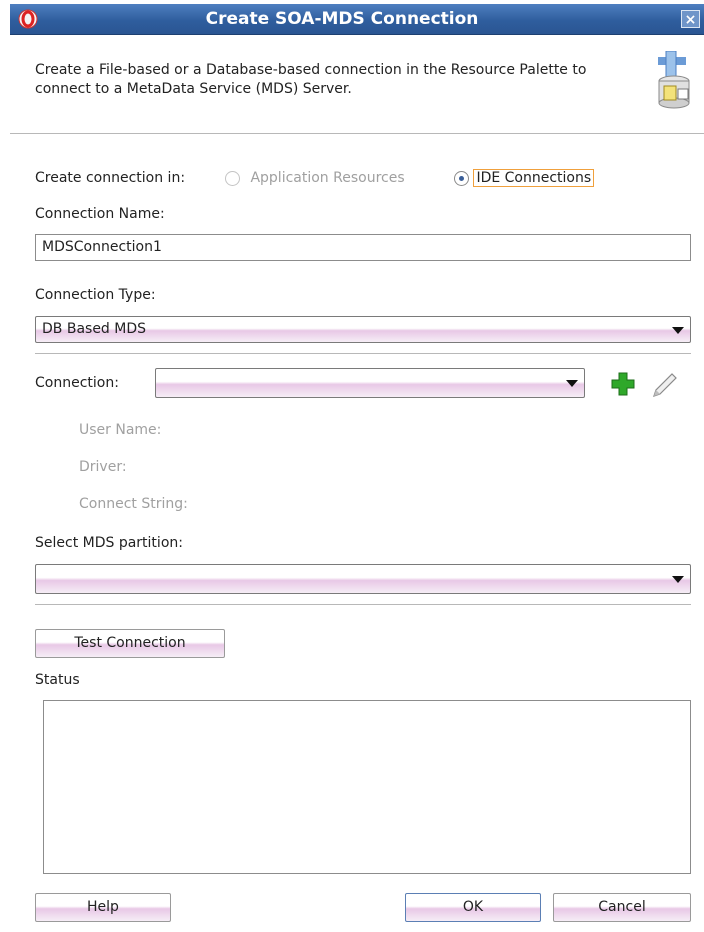 The image size is (704, 932). What do you see at coordinates (57, 680) in the screenshot?
I see `status-label: Status` at bounding box center [57, 680].